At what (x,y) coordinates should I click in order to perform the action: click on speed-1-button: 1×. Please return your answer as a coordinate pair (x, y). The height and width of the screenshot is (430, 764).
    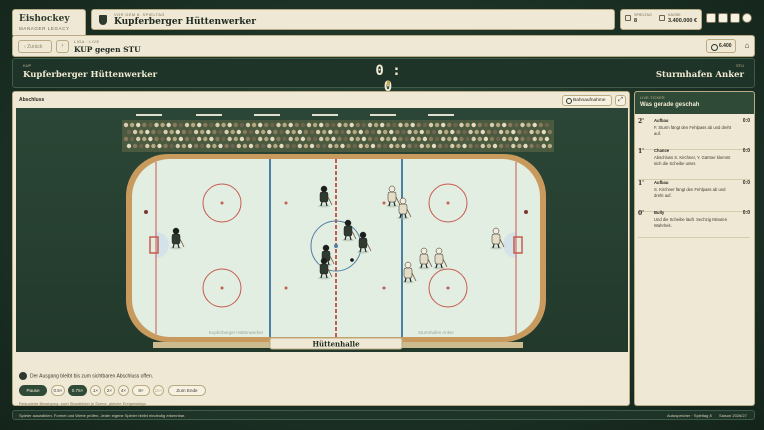
    Looking at the image, I should click on (95, 390).